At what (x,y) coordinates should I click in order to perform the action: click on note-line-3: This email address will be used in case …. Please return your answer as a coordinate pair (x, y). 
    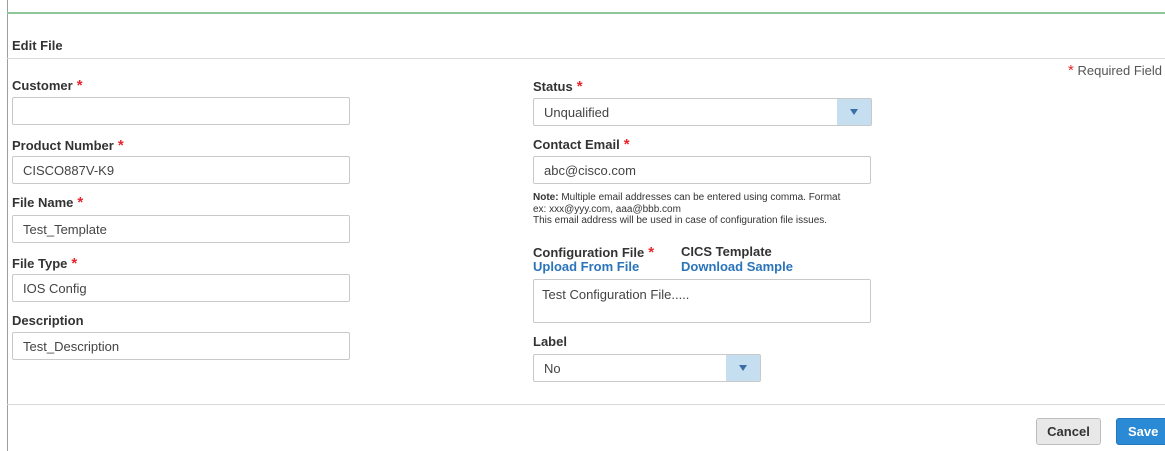
    Looking at the image, I should click on (680, 220).